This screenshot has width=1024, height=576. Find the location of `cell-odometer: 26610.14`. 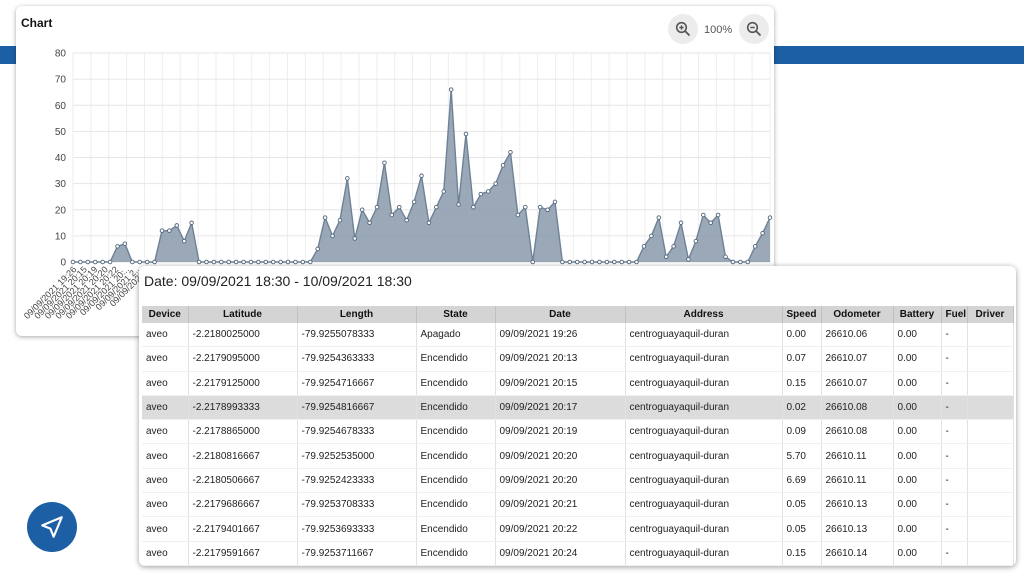

cell-odometer: 26610.14 is located at coordinates (857, 553).